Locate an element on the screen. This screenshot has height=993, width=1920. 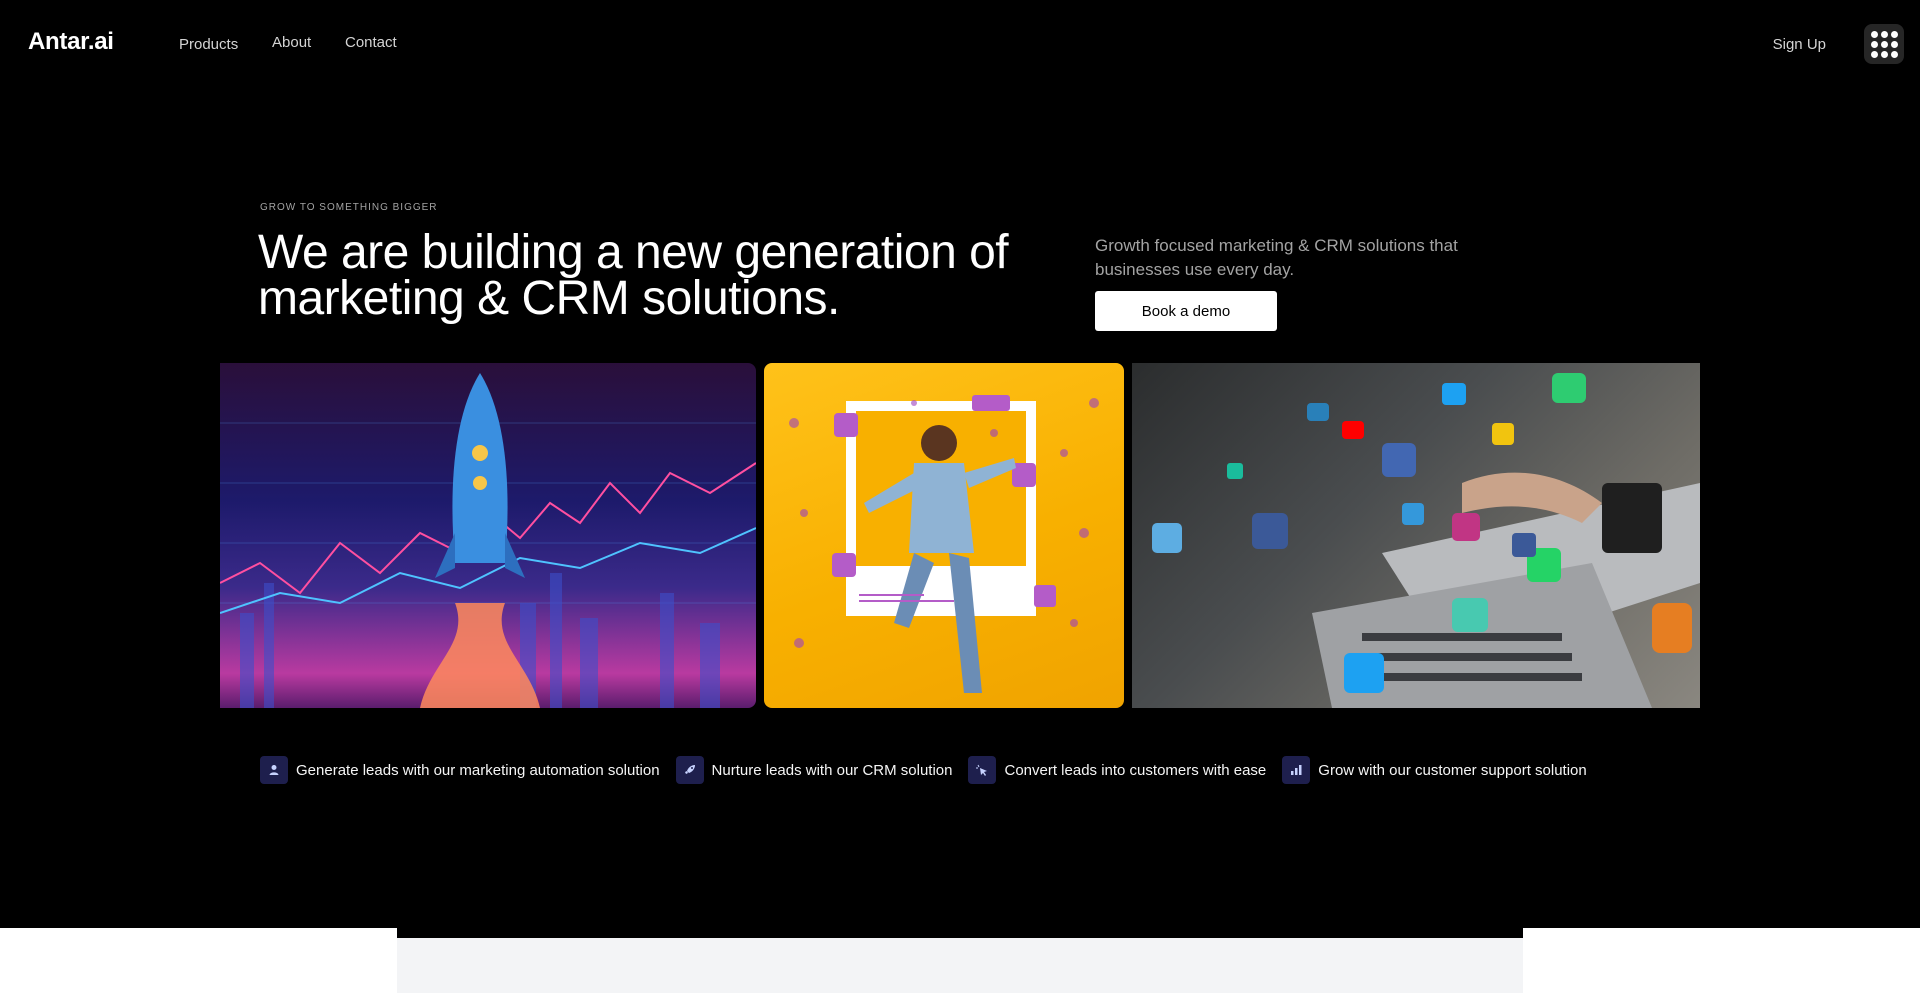
rocket-growth-chart-image is located at coordinates (488, 535).